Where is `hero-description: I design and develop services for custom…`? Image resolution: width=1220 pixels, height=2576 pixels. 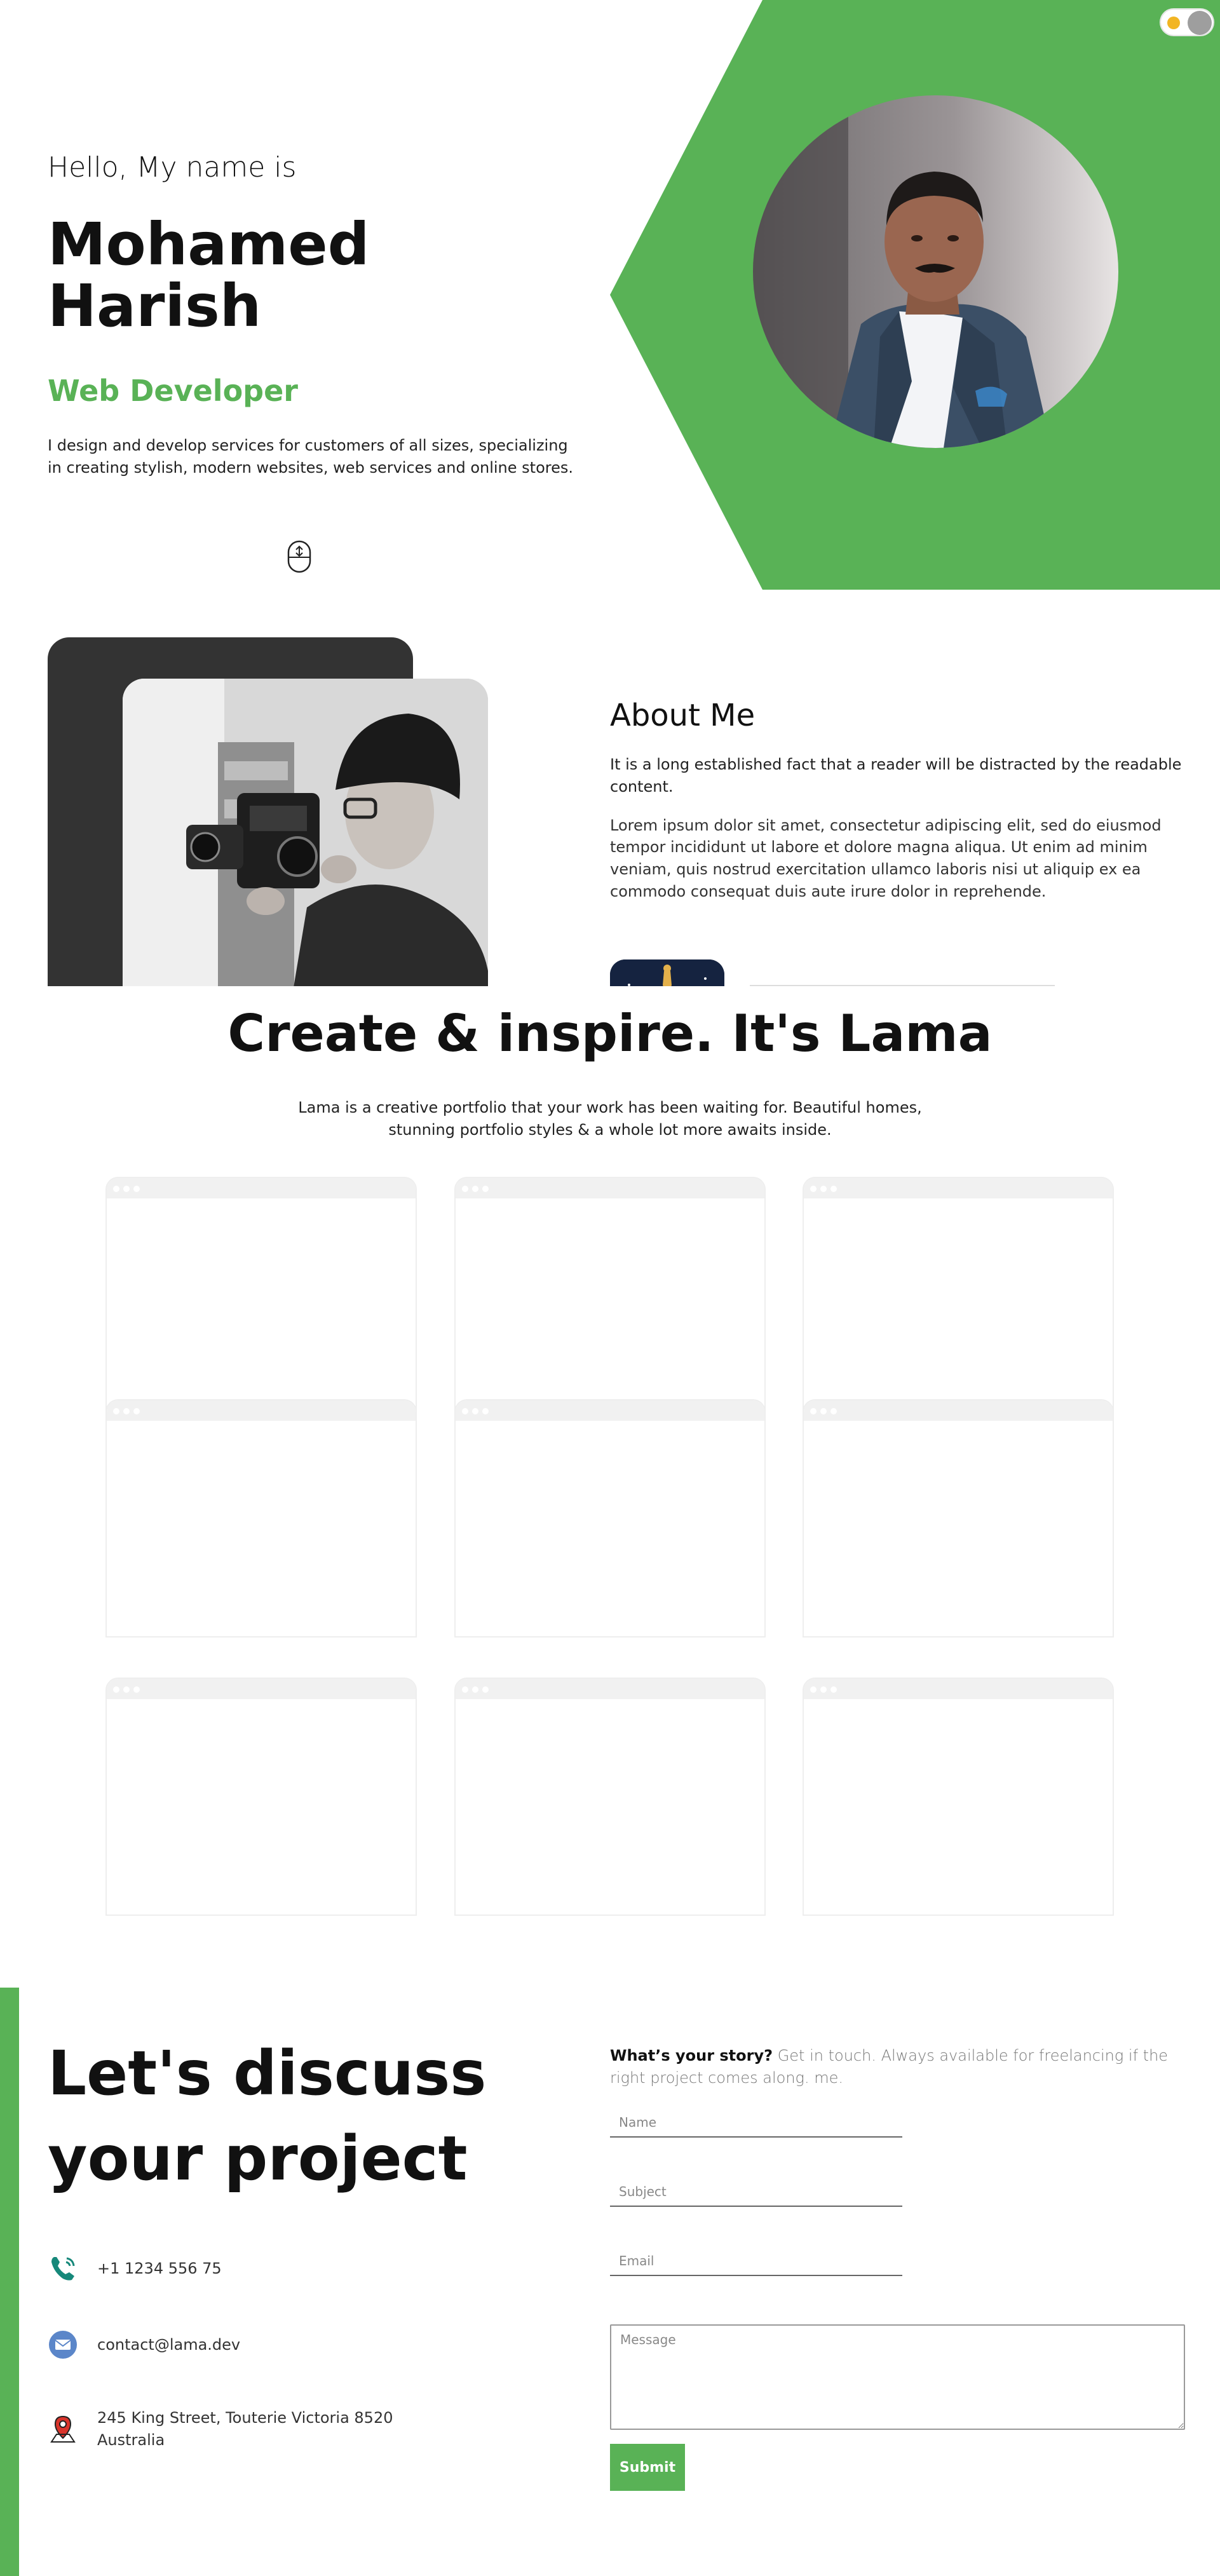
hero-description: I design and develop services for custom… is located at coordinates (310, 457).